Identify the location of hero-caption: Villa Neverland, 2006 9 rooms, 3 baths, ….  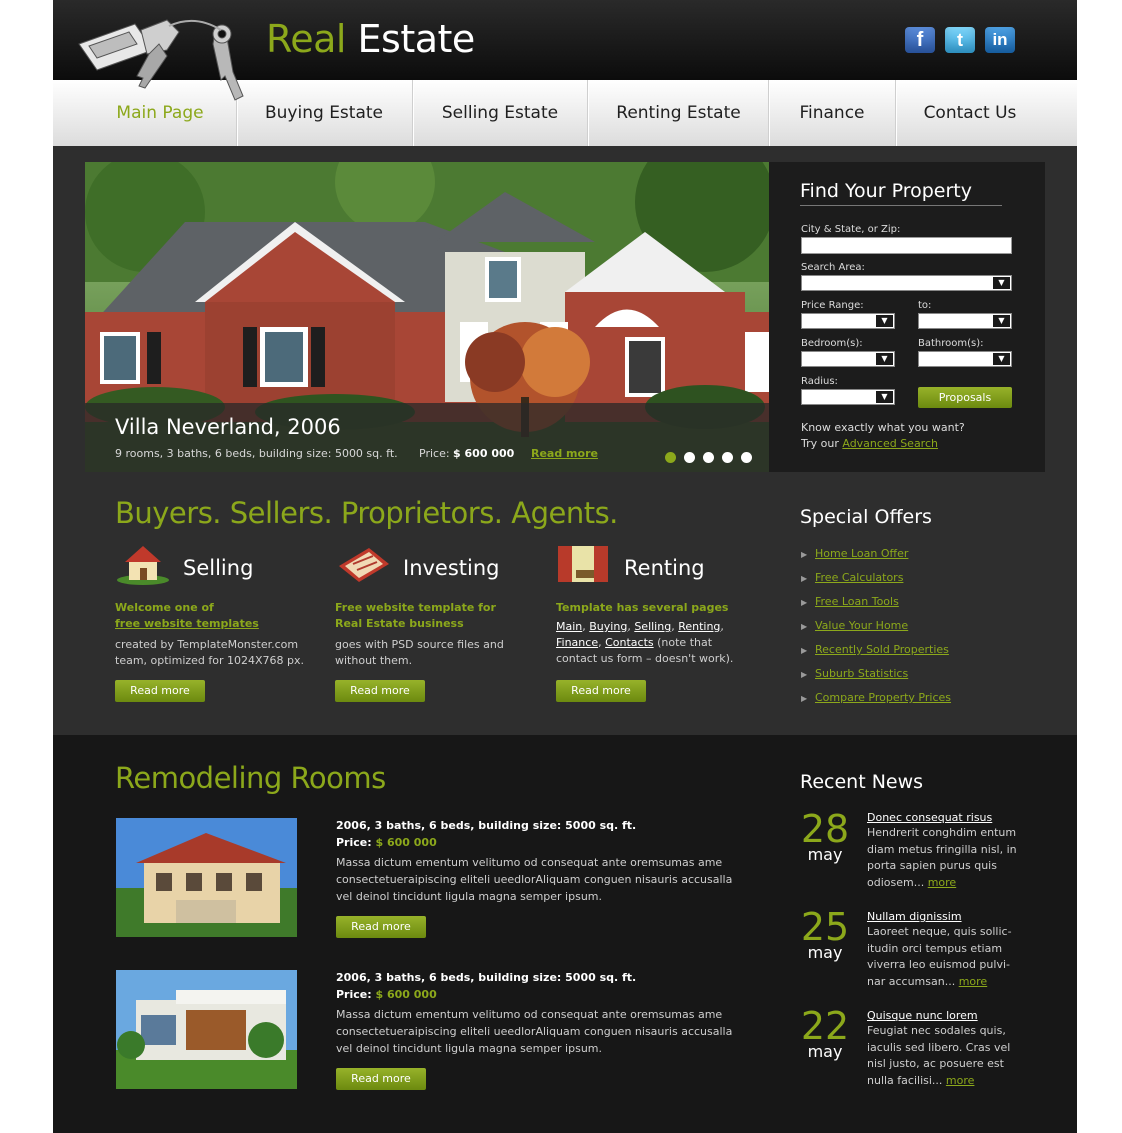
(427, 437).